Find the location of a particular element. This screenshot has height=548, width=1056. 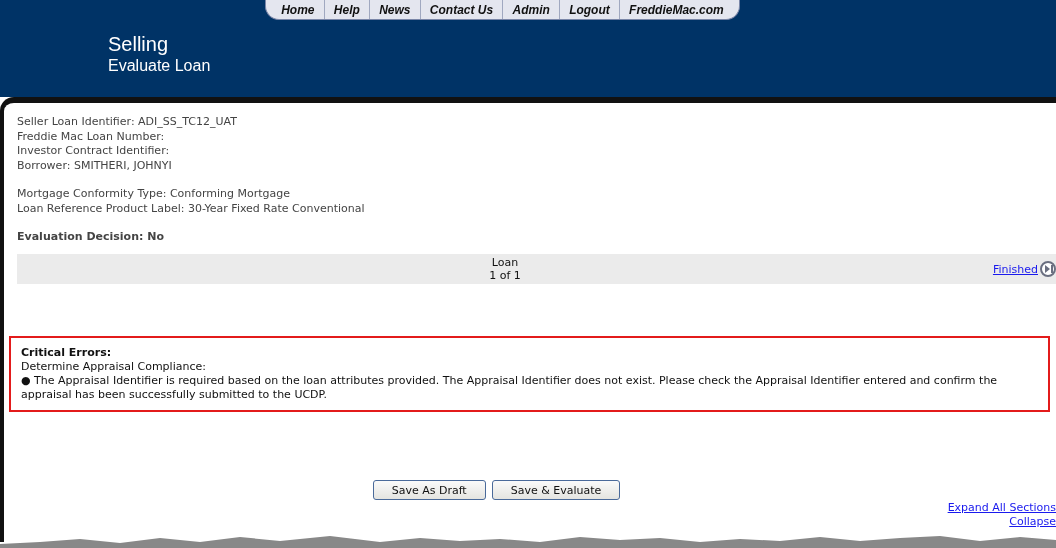

collapse-link: Collapse is located at coordinates (1032, 522).